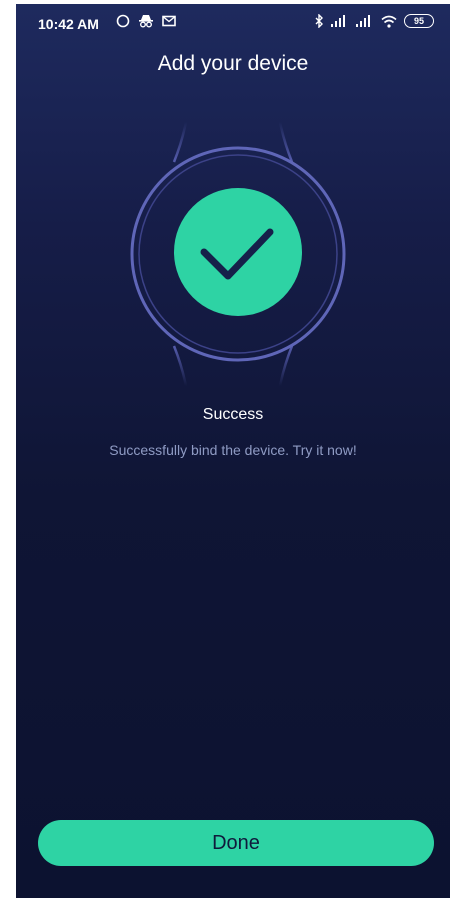  Describe the element at coordinates (233, 414) in the screenshot. I see `success-title: Success` at that location.